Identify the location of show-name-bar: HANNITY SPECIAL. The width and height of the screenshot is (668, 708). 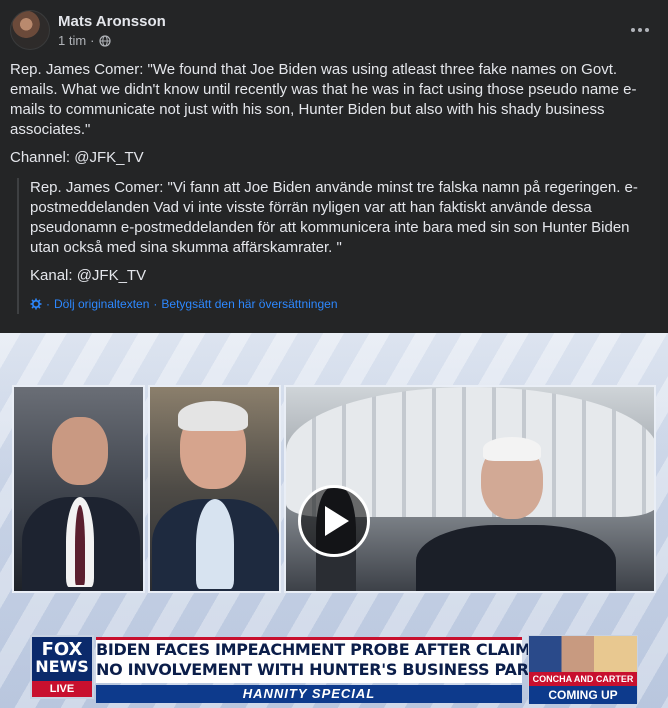
(309, 694).